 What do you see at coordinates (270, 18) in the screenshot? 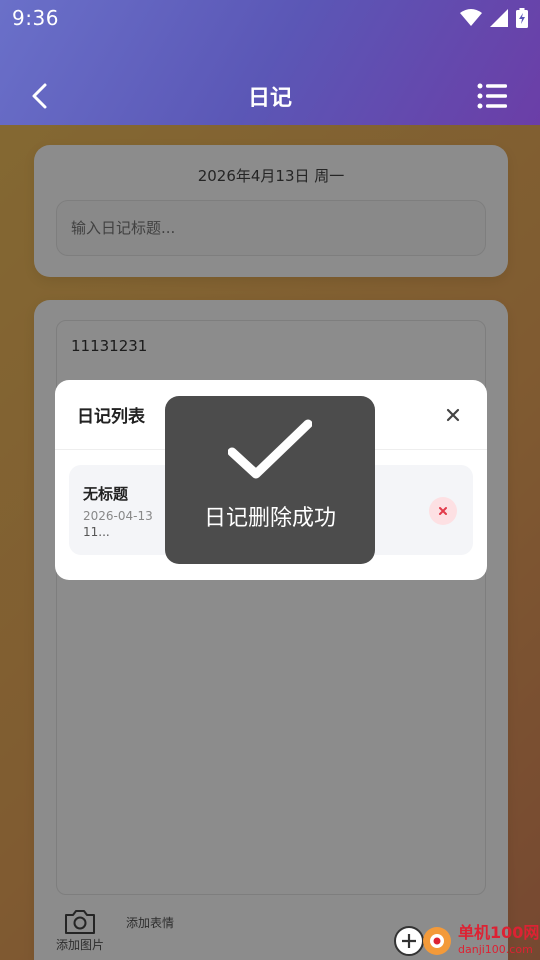
I see `status-bar: 9:36` at bounding box center [270, 18].